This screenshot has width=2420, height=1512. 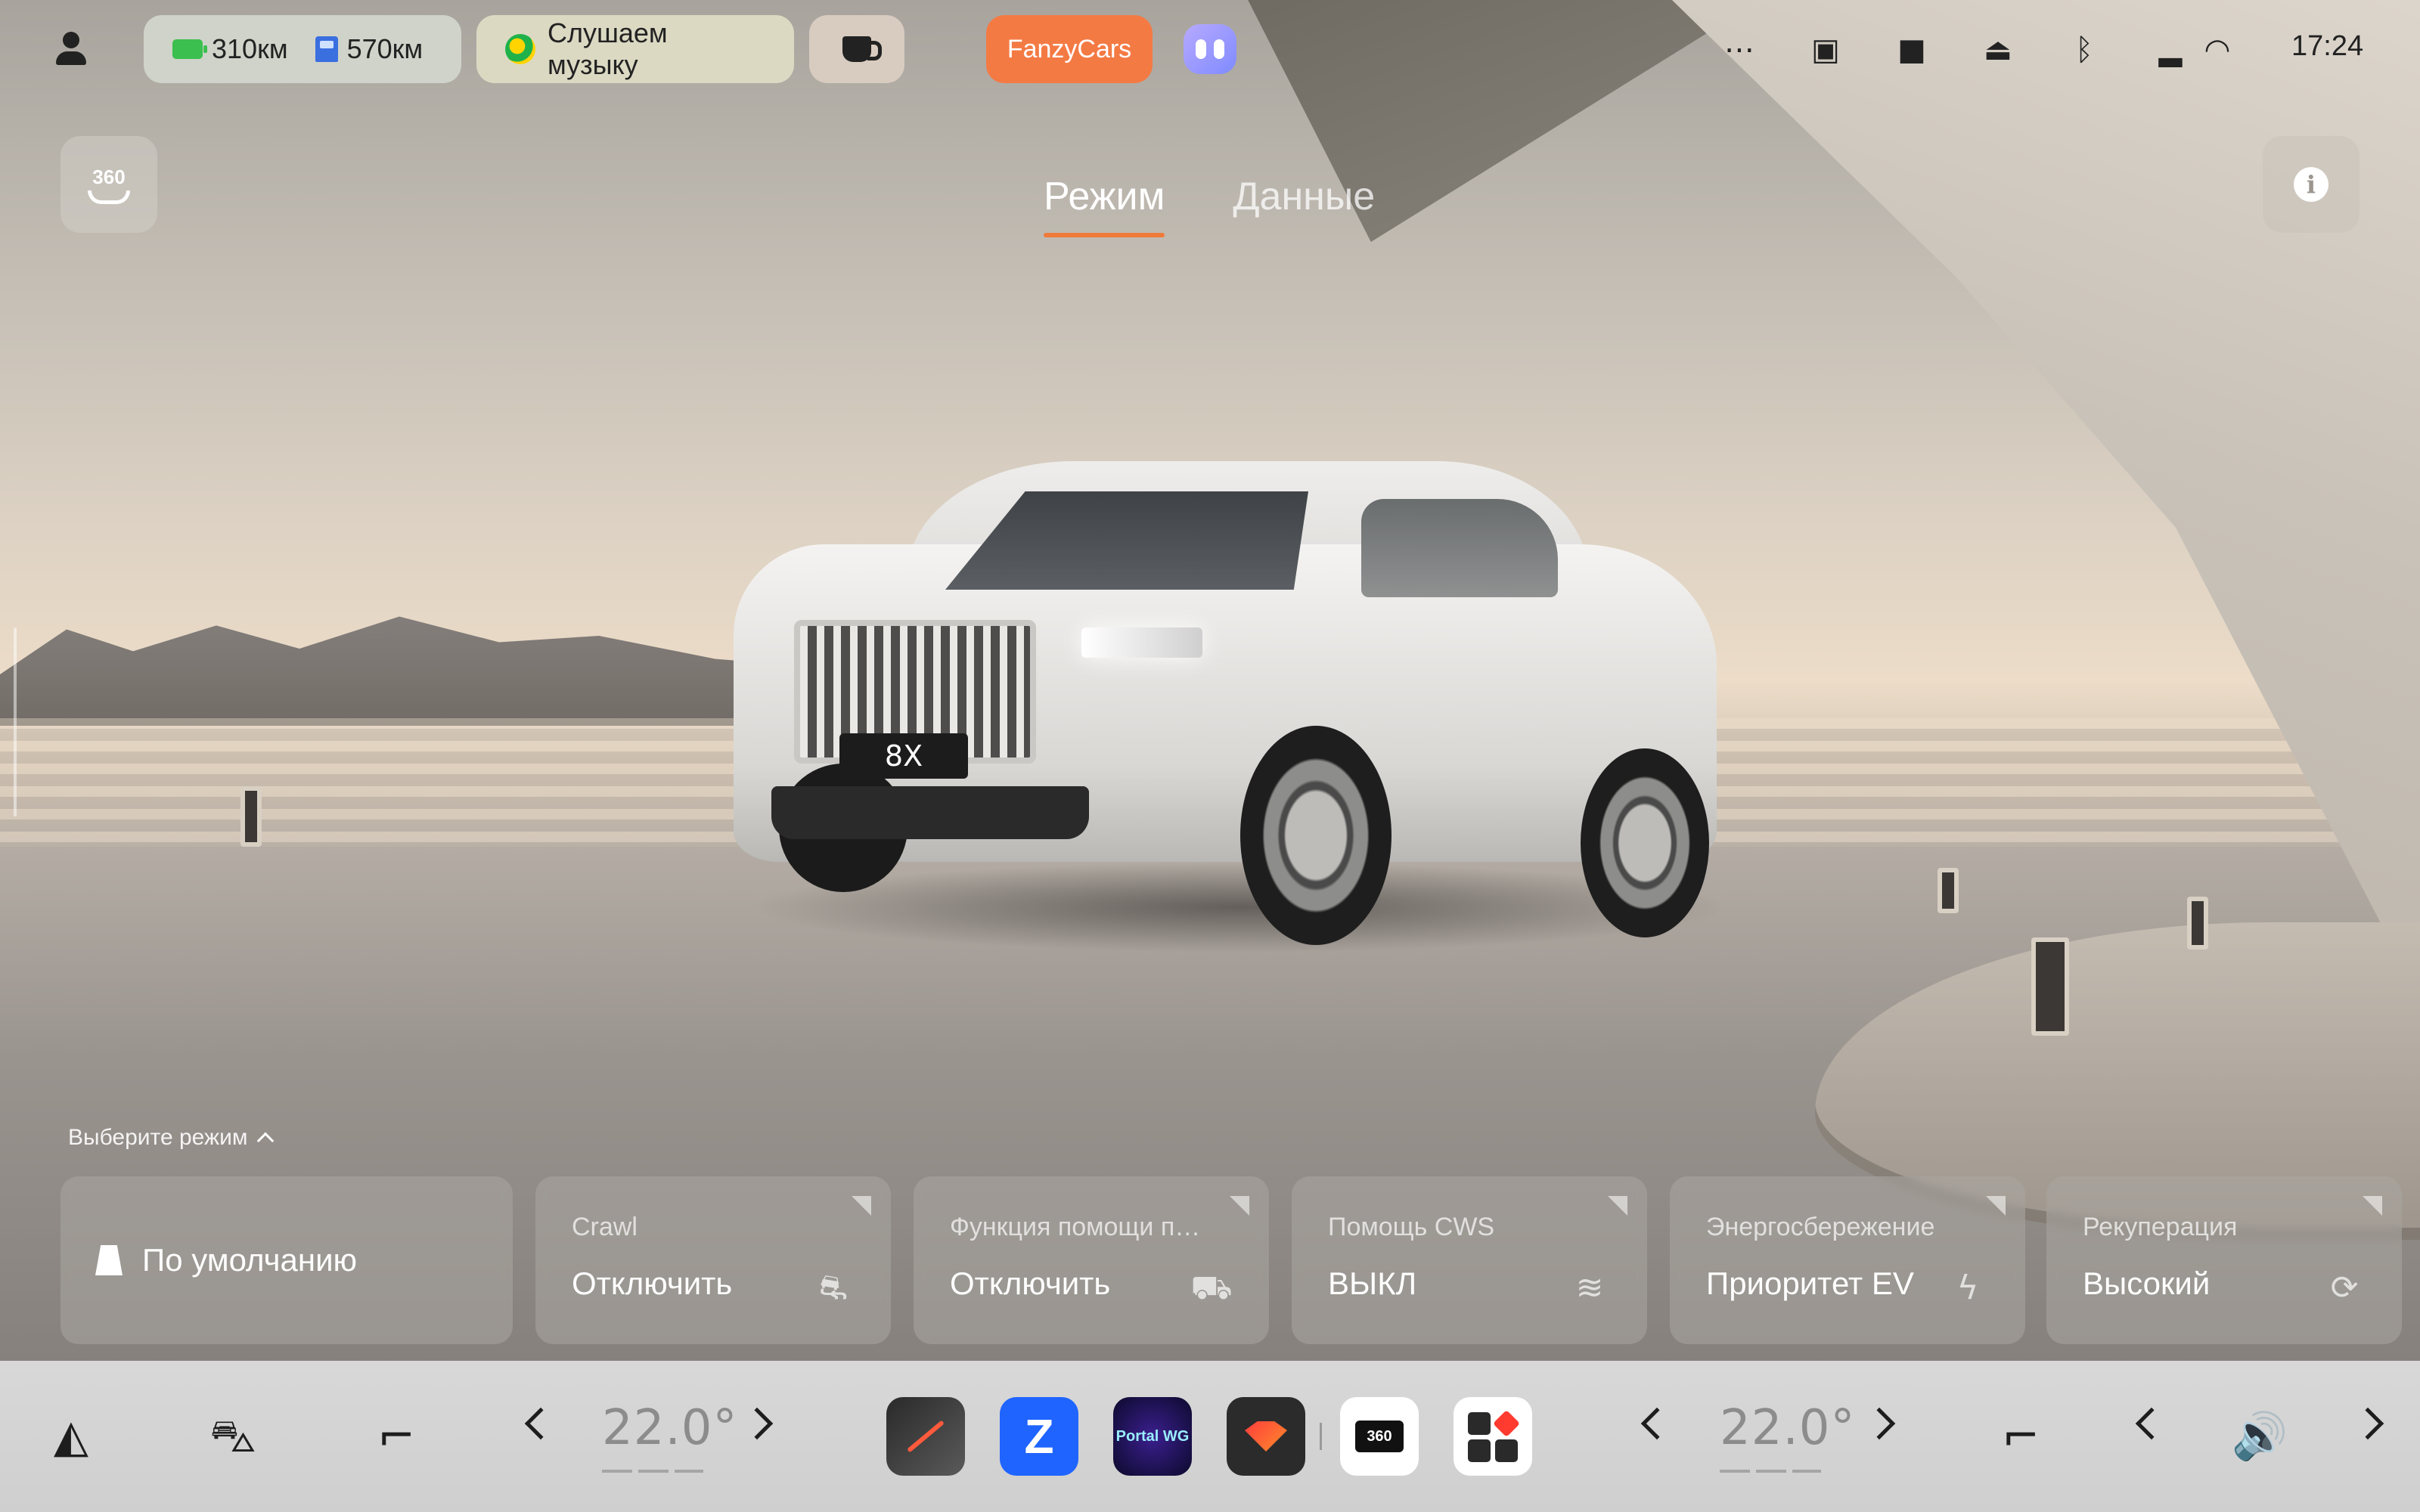 What do you see at coordinates (1998, 50) in the screenshot?
I see `alarm-icon: ⏏` at bounding box center [1998, 50].